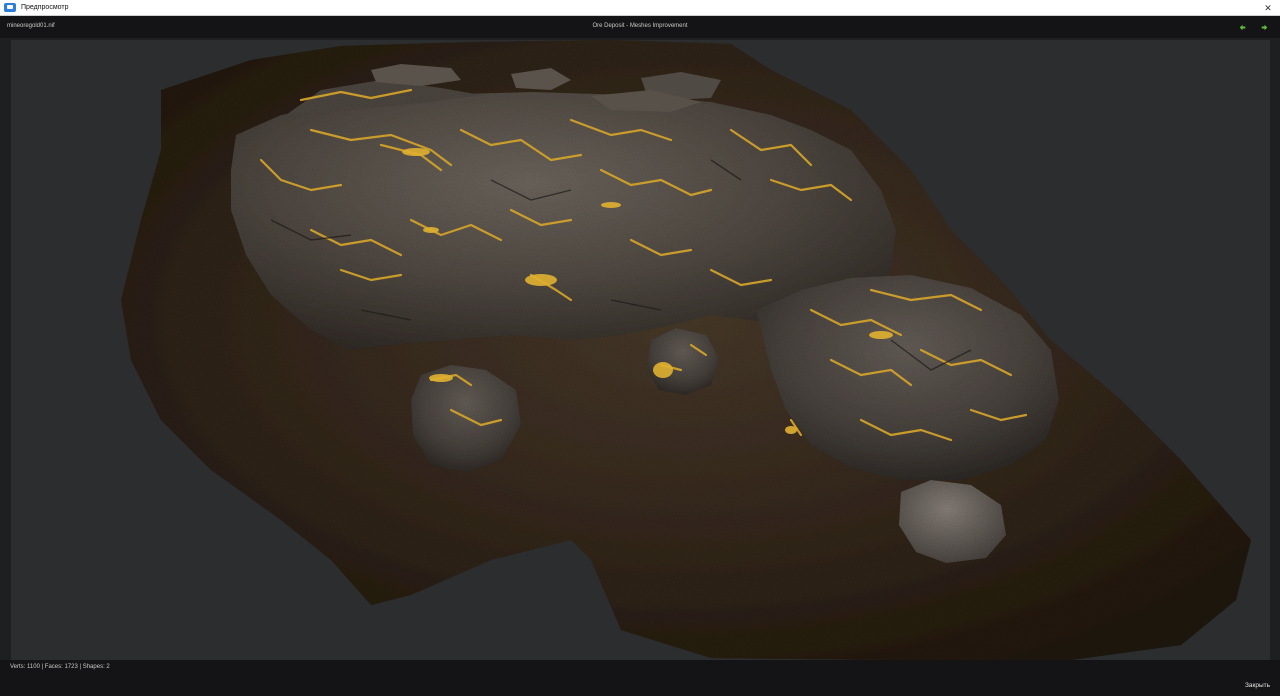 This screenshot has width=1280, height=696. What do you see at coordinates (1257, 685) in the screenshot?
I see `close-button: Закрыть` at bounding box center [1257, 685].